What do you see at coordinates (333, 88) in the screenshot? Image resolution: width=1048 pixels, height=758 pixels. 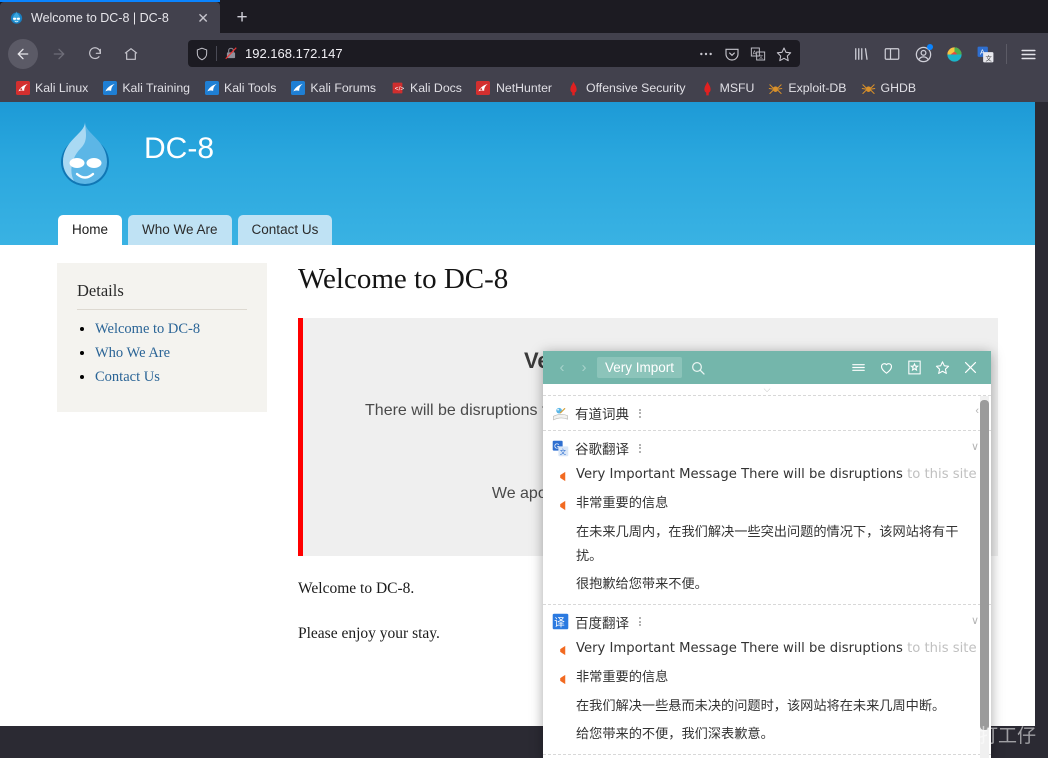 I see `bookmark-kali-forums: Kali Forums` at bounding box center [333, 88].